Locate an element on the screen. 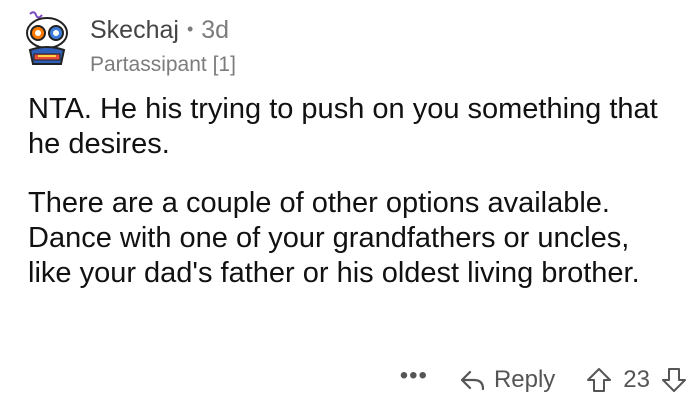 This screenshot has width=700, height=406. comment-meta: Skechaj • 3d Partassipant [1] is located at coordinates (163, 47).